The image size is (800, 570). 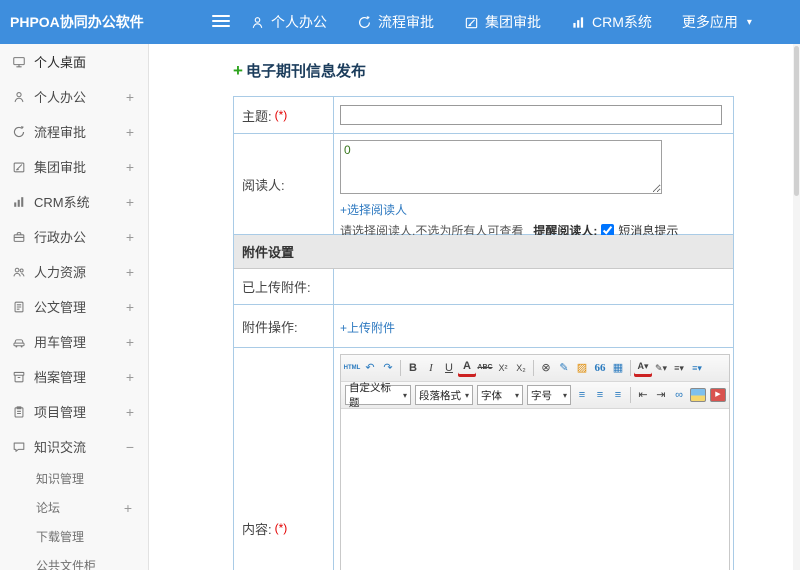 I want to click on sidebar-item-group-approval: 集团审批 +, so click(x=74, y=166).